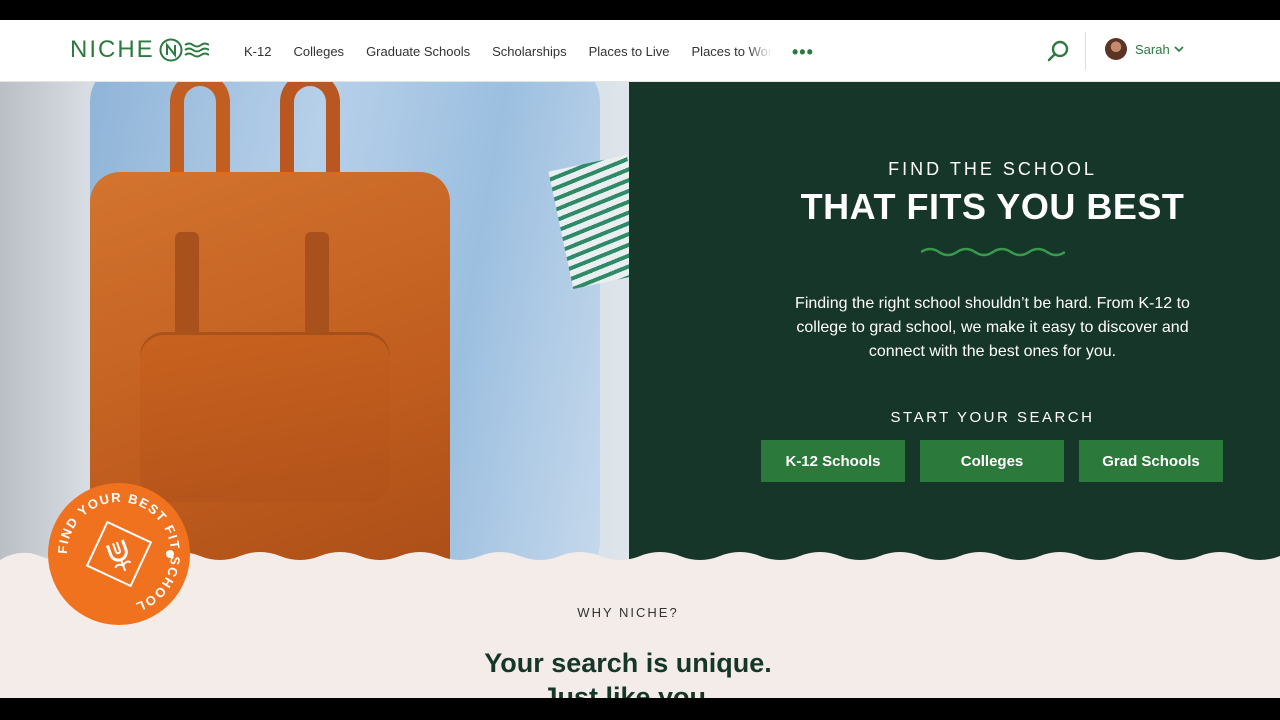 The width and height of the screenshot is (1280, 720). I want to click on niche-logo-mark-icon, so click(184, 50).